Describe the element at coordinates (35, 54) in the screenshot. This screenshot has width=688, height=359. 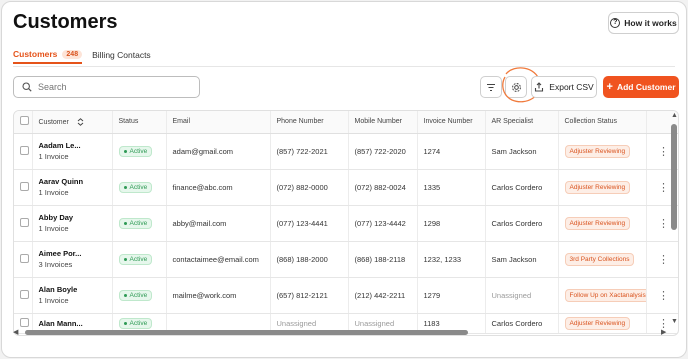
I see `tab-customers-label: Customers` at that location.